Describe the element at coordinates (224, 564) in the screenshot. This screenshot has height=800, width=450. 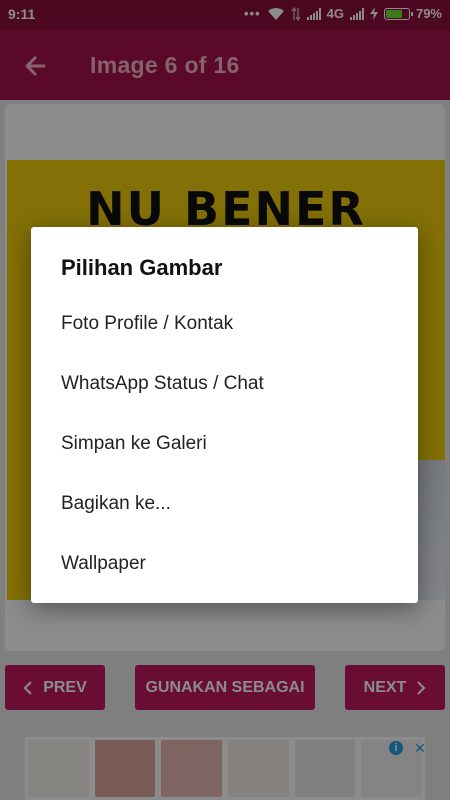
I see `option-wallpaper: Wallpaper` at that location.